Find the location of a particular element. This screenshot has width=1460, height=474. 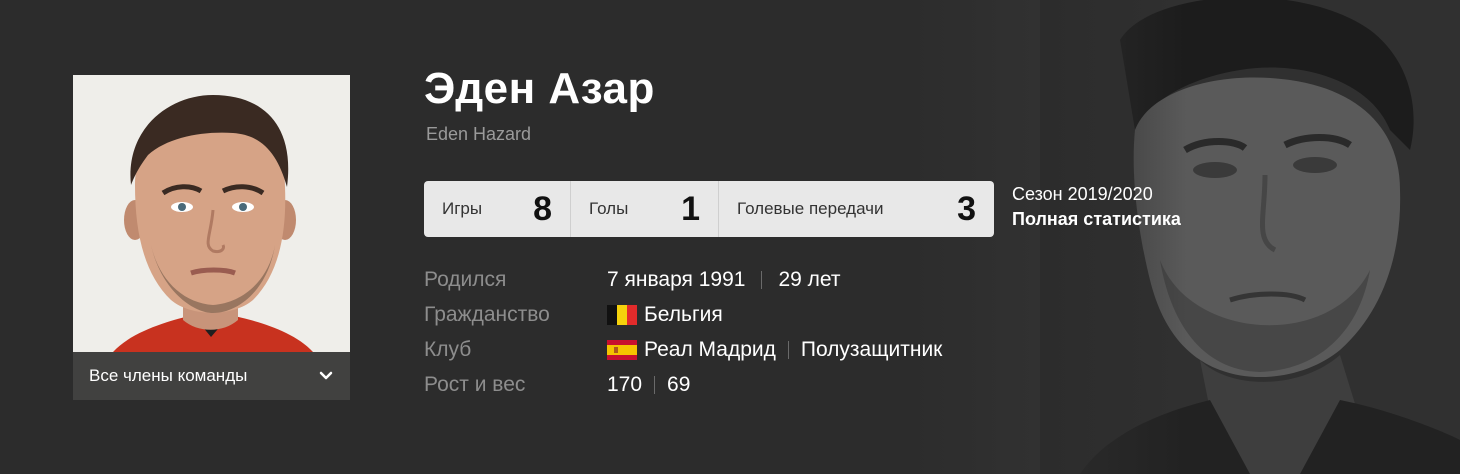

club-label: Клуб is located at coordinates (448, 349).